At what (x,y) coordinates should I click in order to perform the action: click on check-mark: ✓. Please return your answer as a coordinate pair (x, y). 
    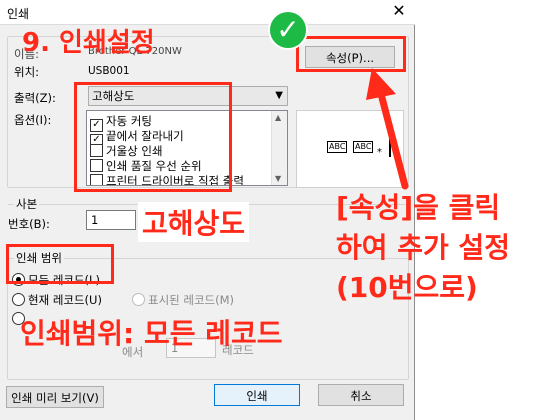
    Looking at the image, I should click on (288, 29).